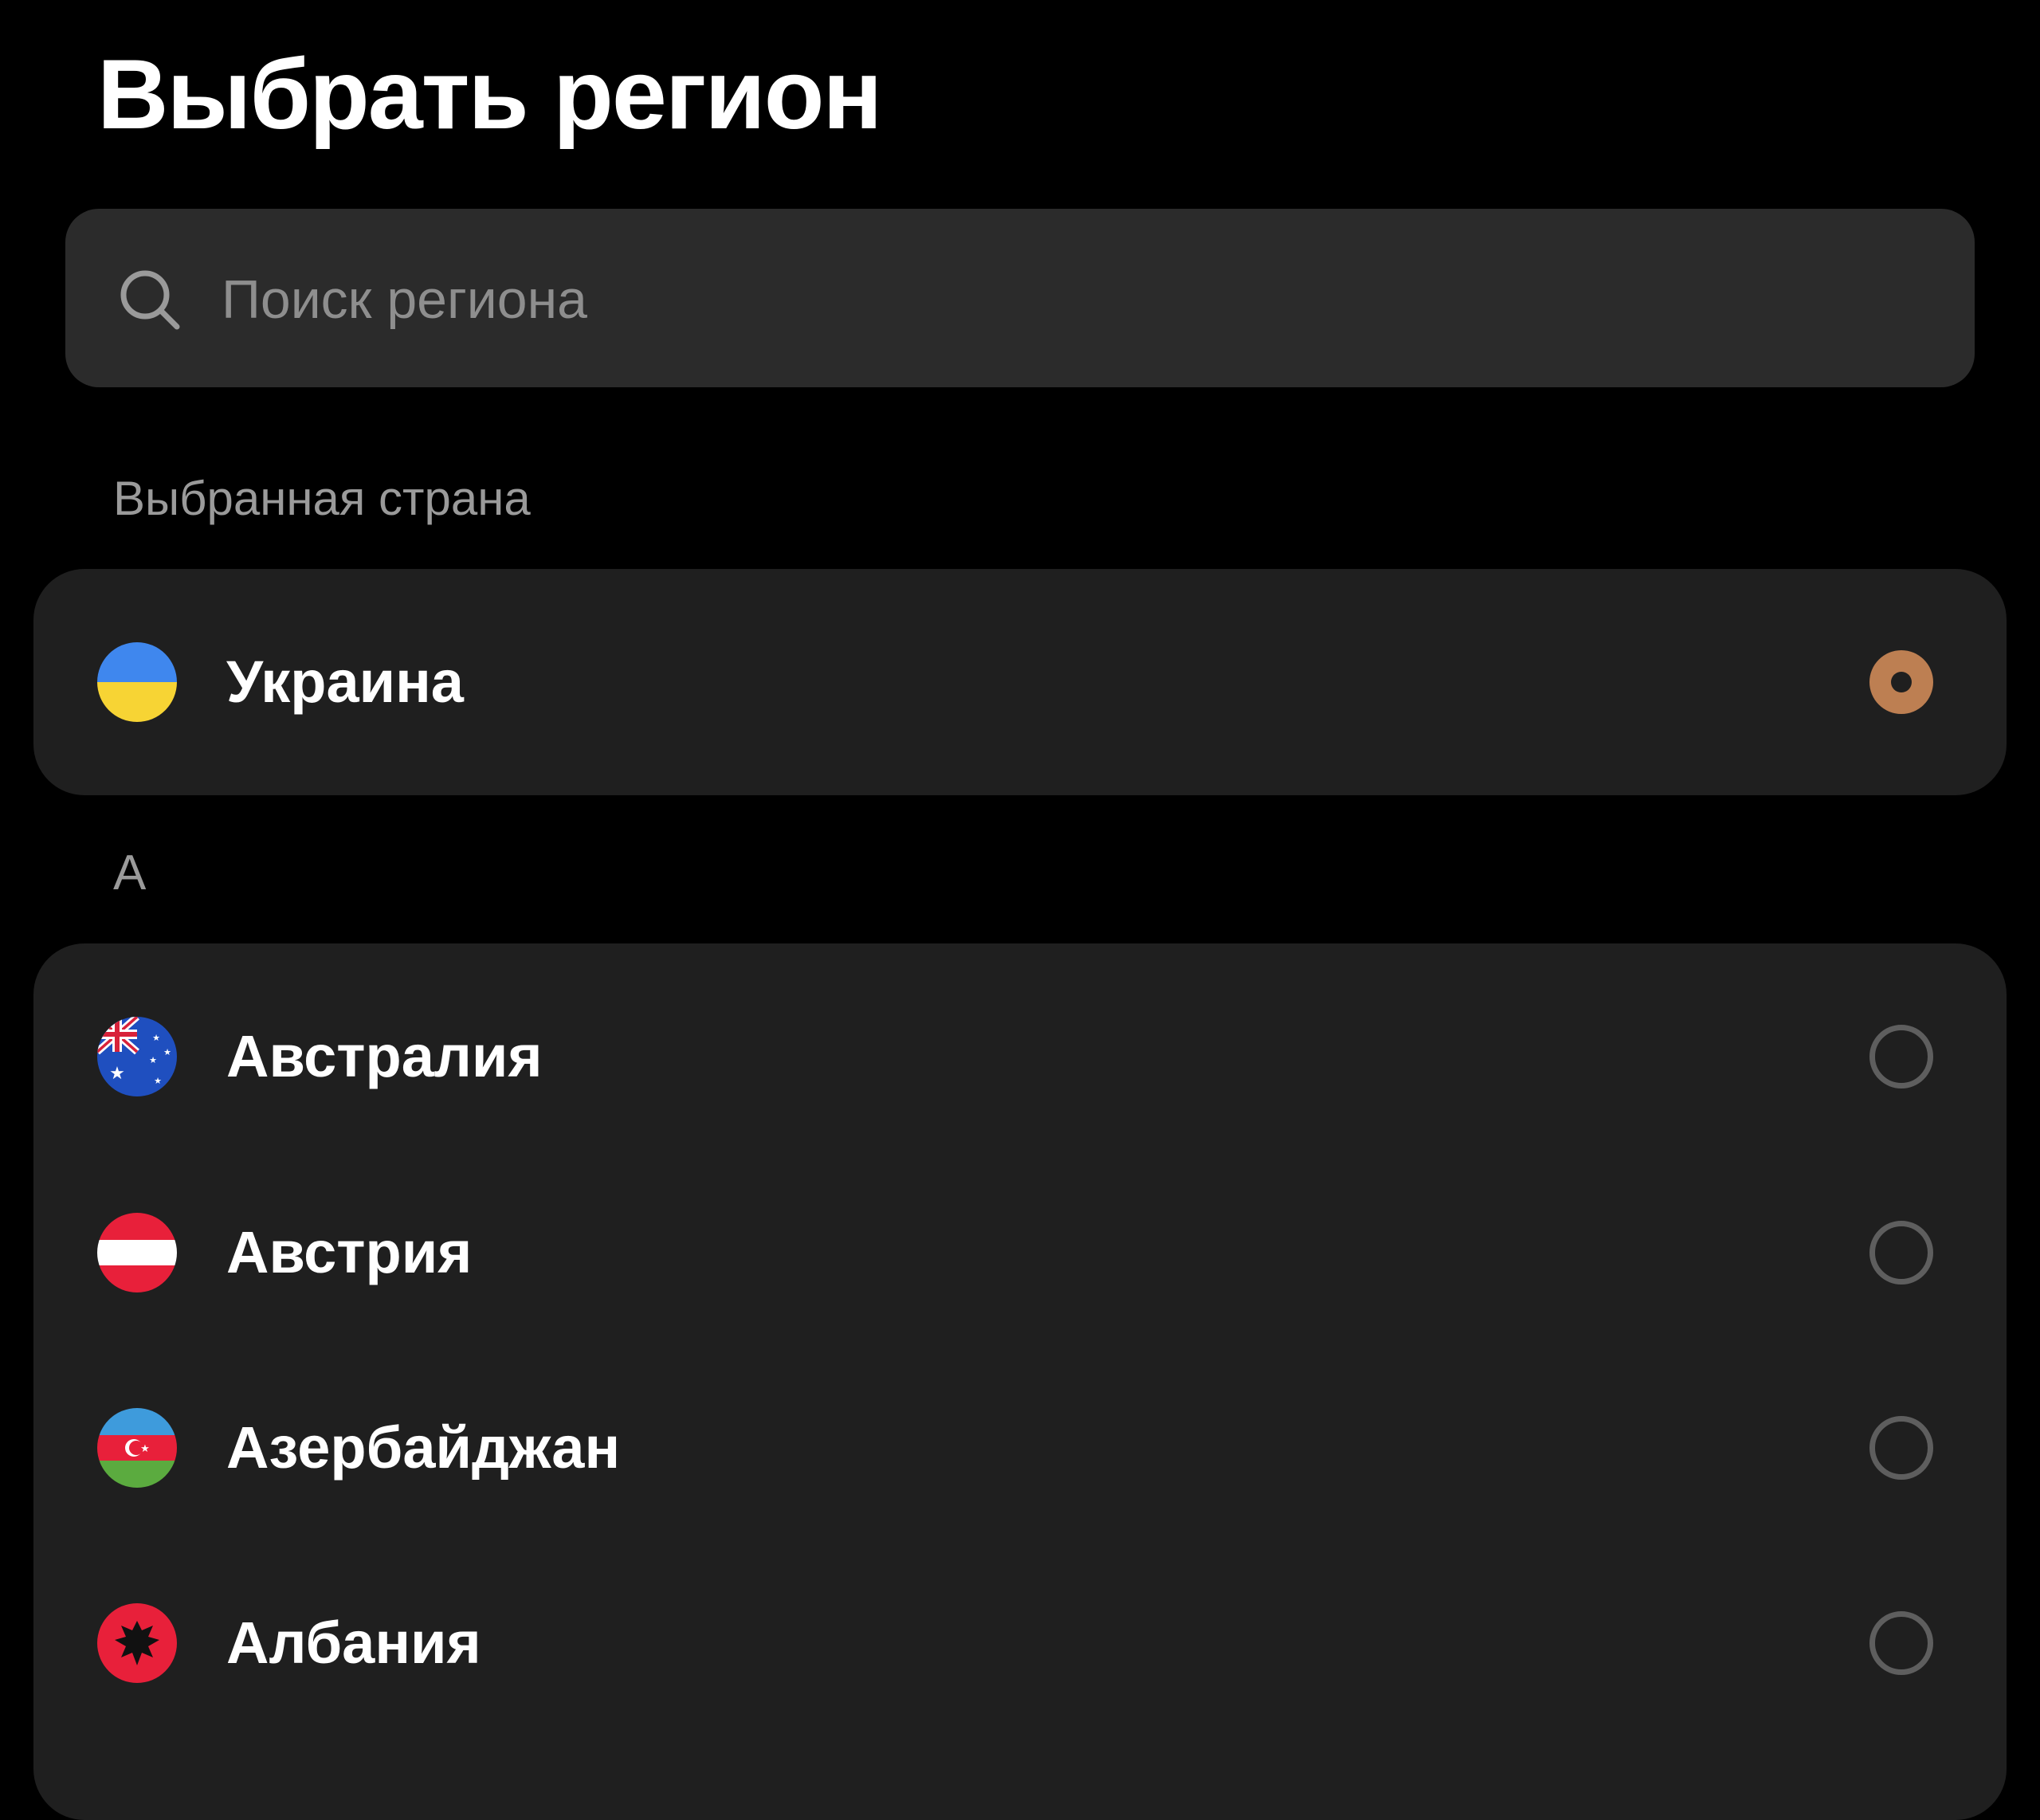  What do you see at coordinates (137, 1252) in the screenshot?
I see `austria-flag-icon` at bounding box center [137, 1252].